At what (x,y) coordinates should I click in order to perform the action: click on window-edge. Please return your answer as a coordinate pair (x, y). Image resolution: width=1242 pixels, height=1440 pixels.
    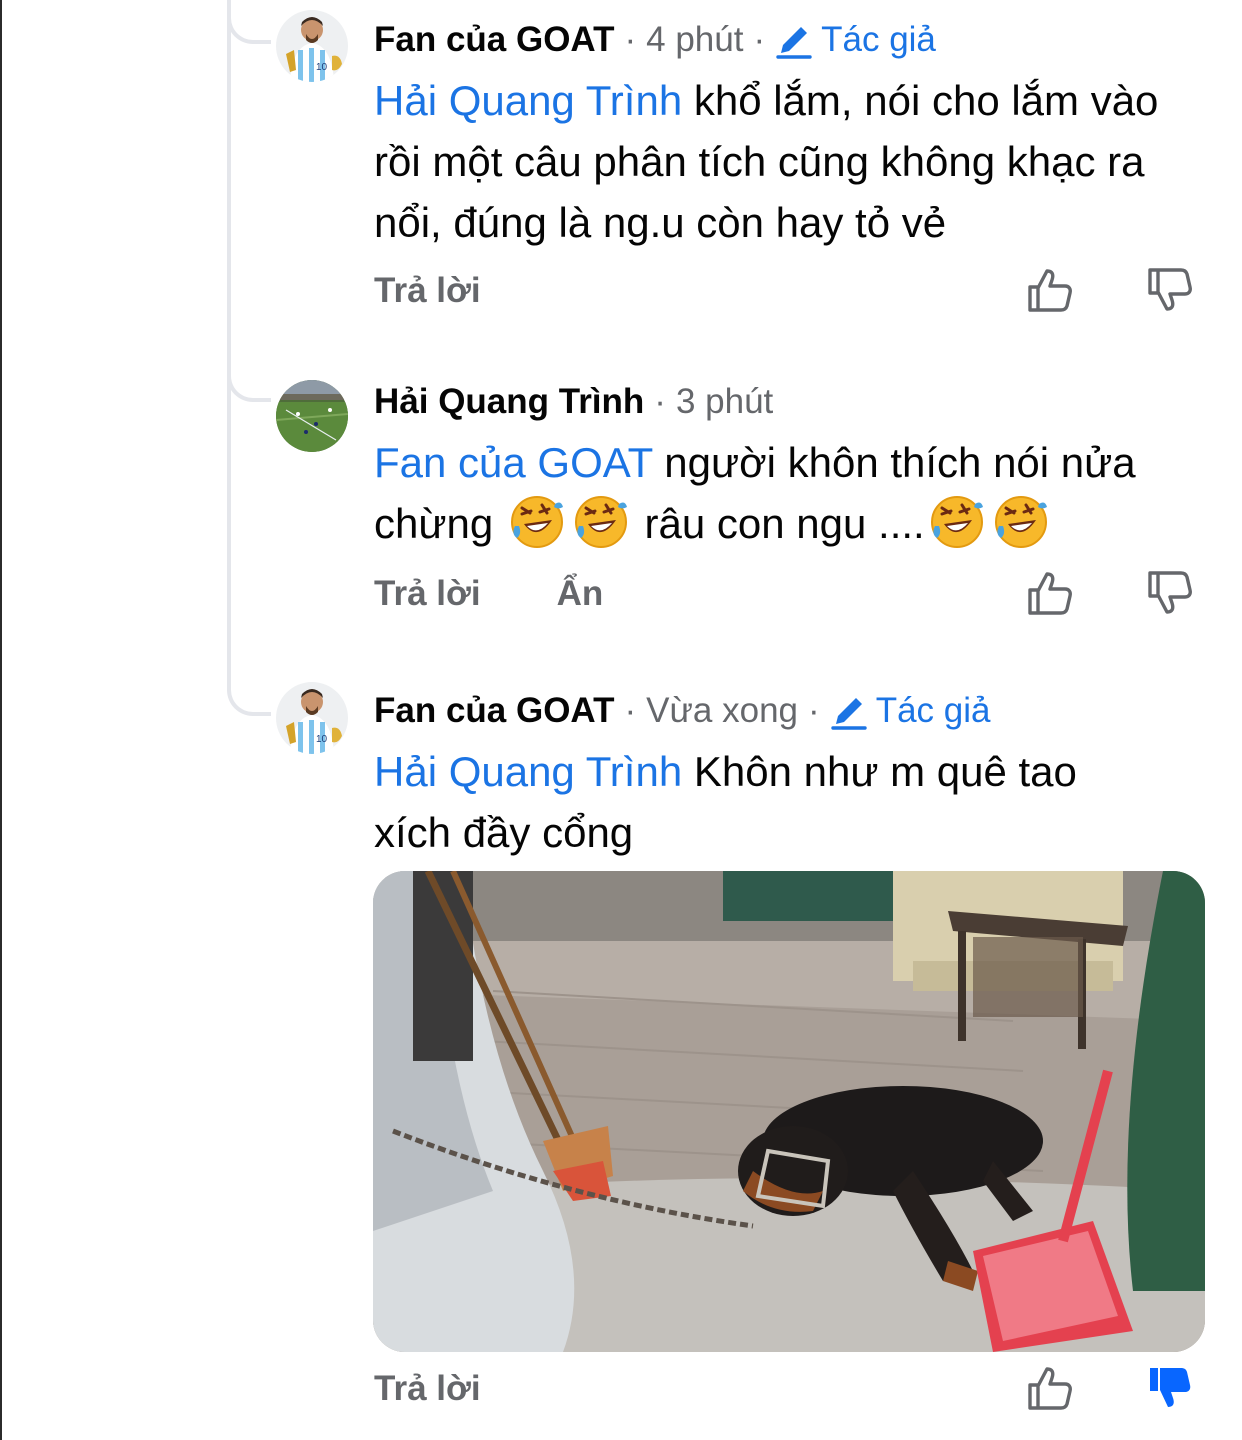
    Looking at the image, I should click on (1, 720).